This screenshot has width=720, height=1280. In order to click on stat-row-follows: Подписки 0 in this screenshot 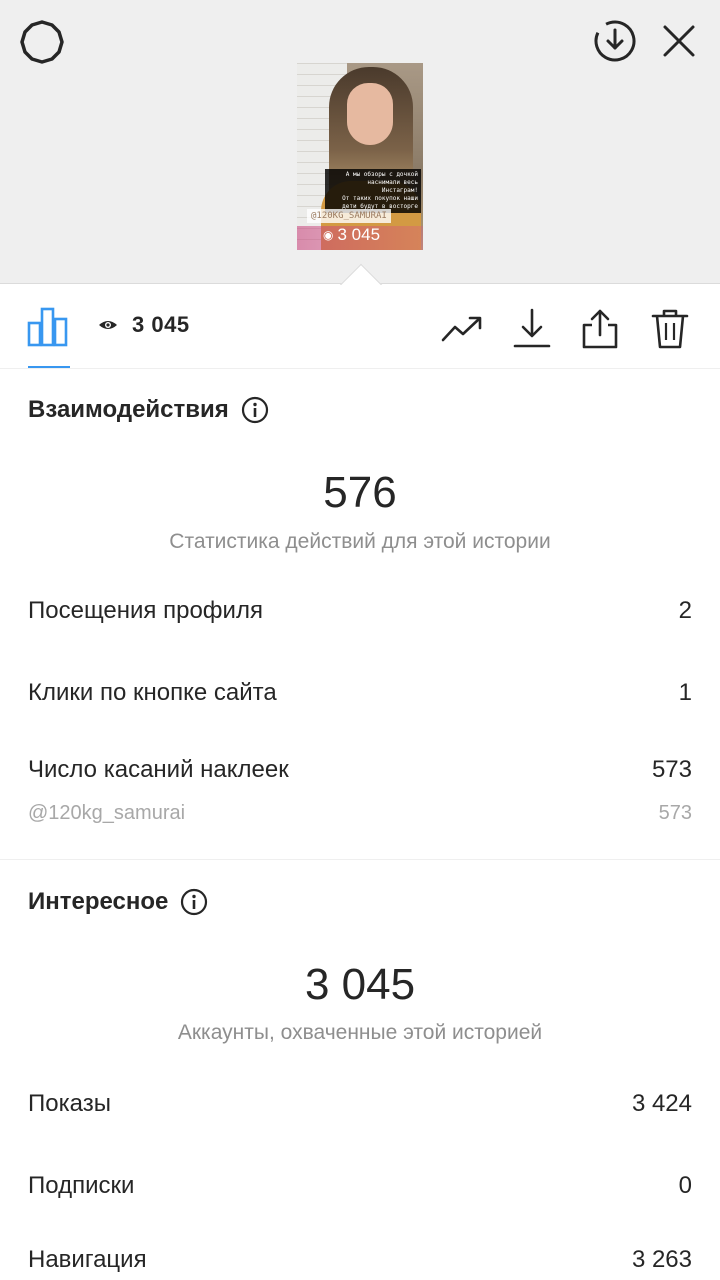, I will do `click(360, 1186)`.